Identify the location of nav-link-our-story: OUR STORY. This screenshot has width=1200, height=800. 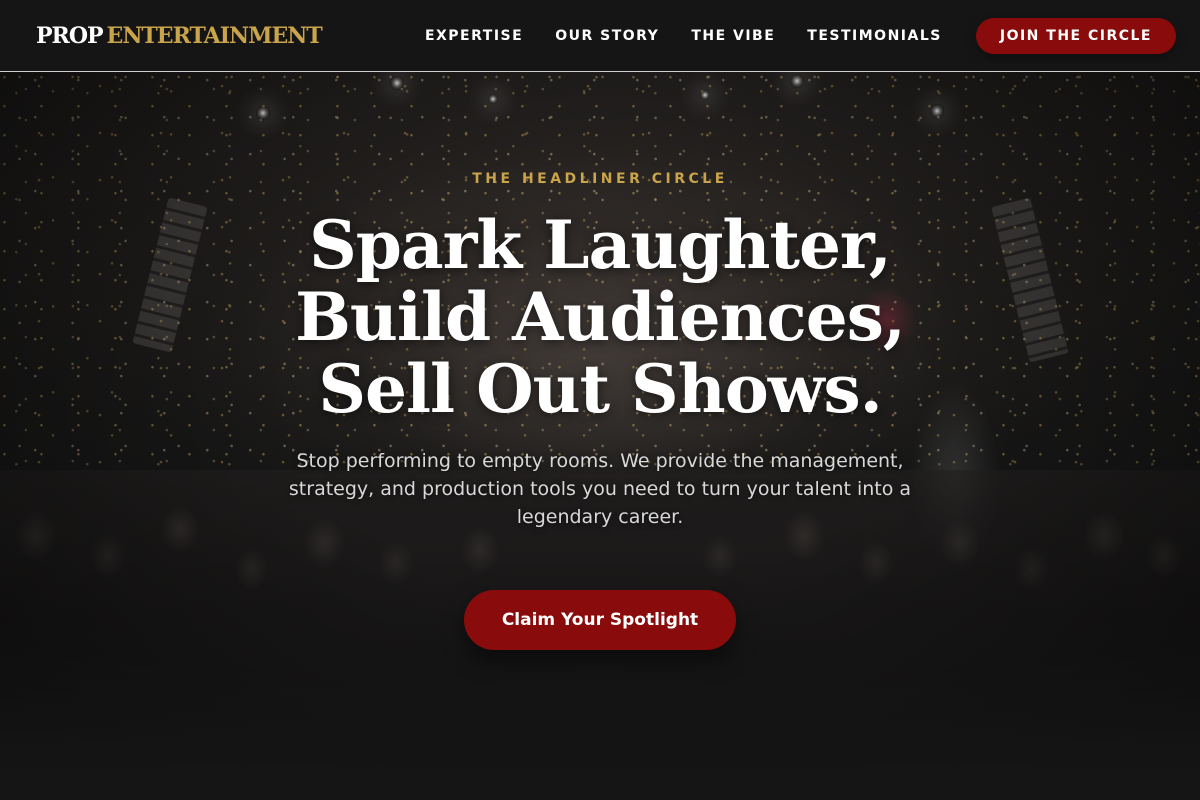
(607, 36).